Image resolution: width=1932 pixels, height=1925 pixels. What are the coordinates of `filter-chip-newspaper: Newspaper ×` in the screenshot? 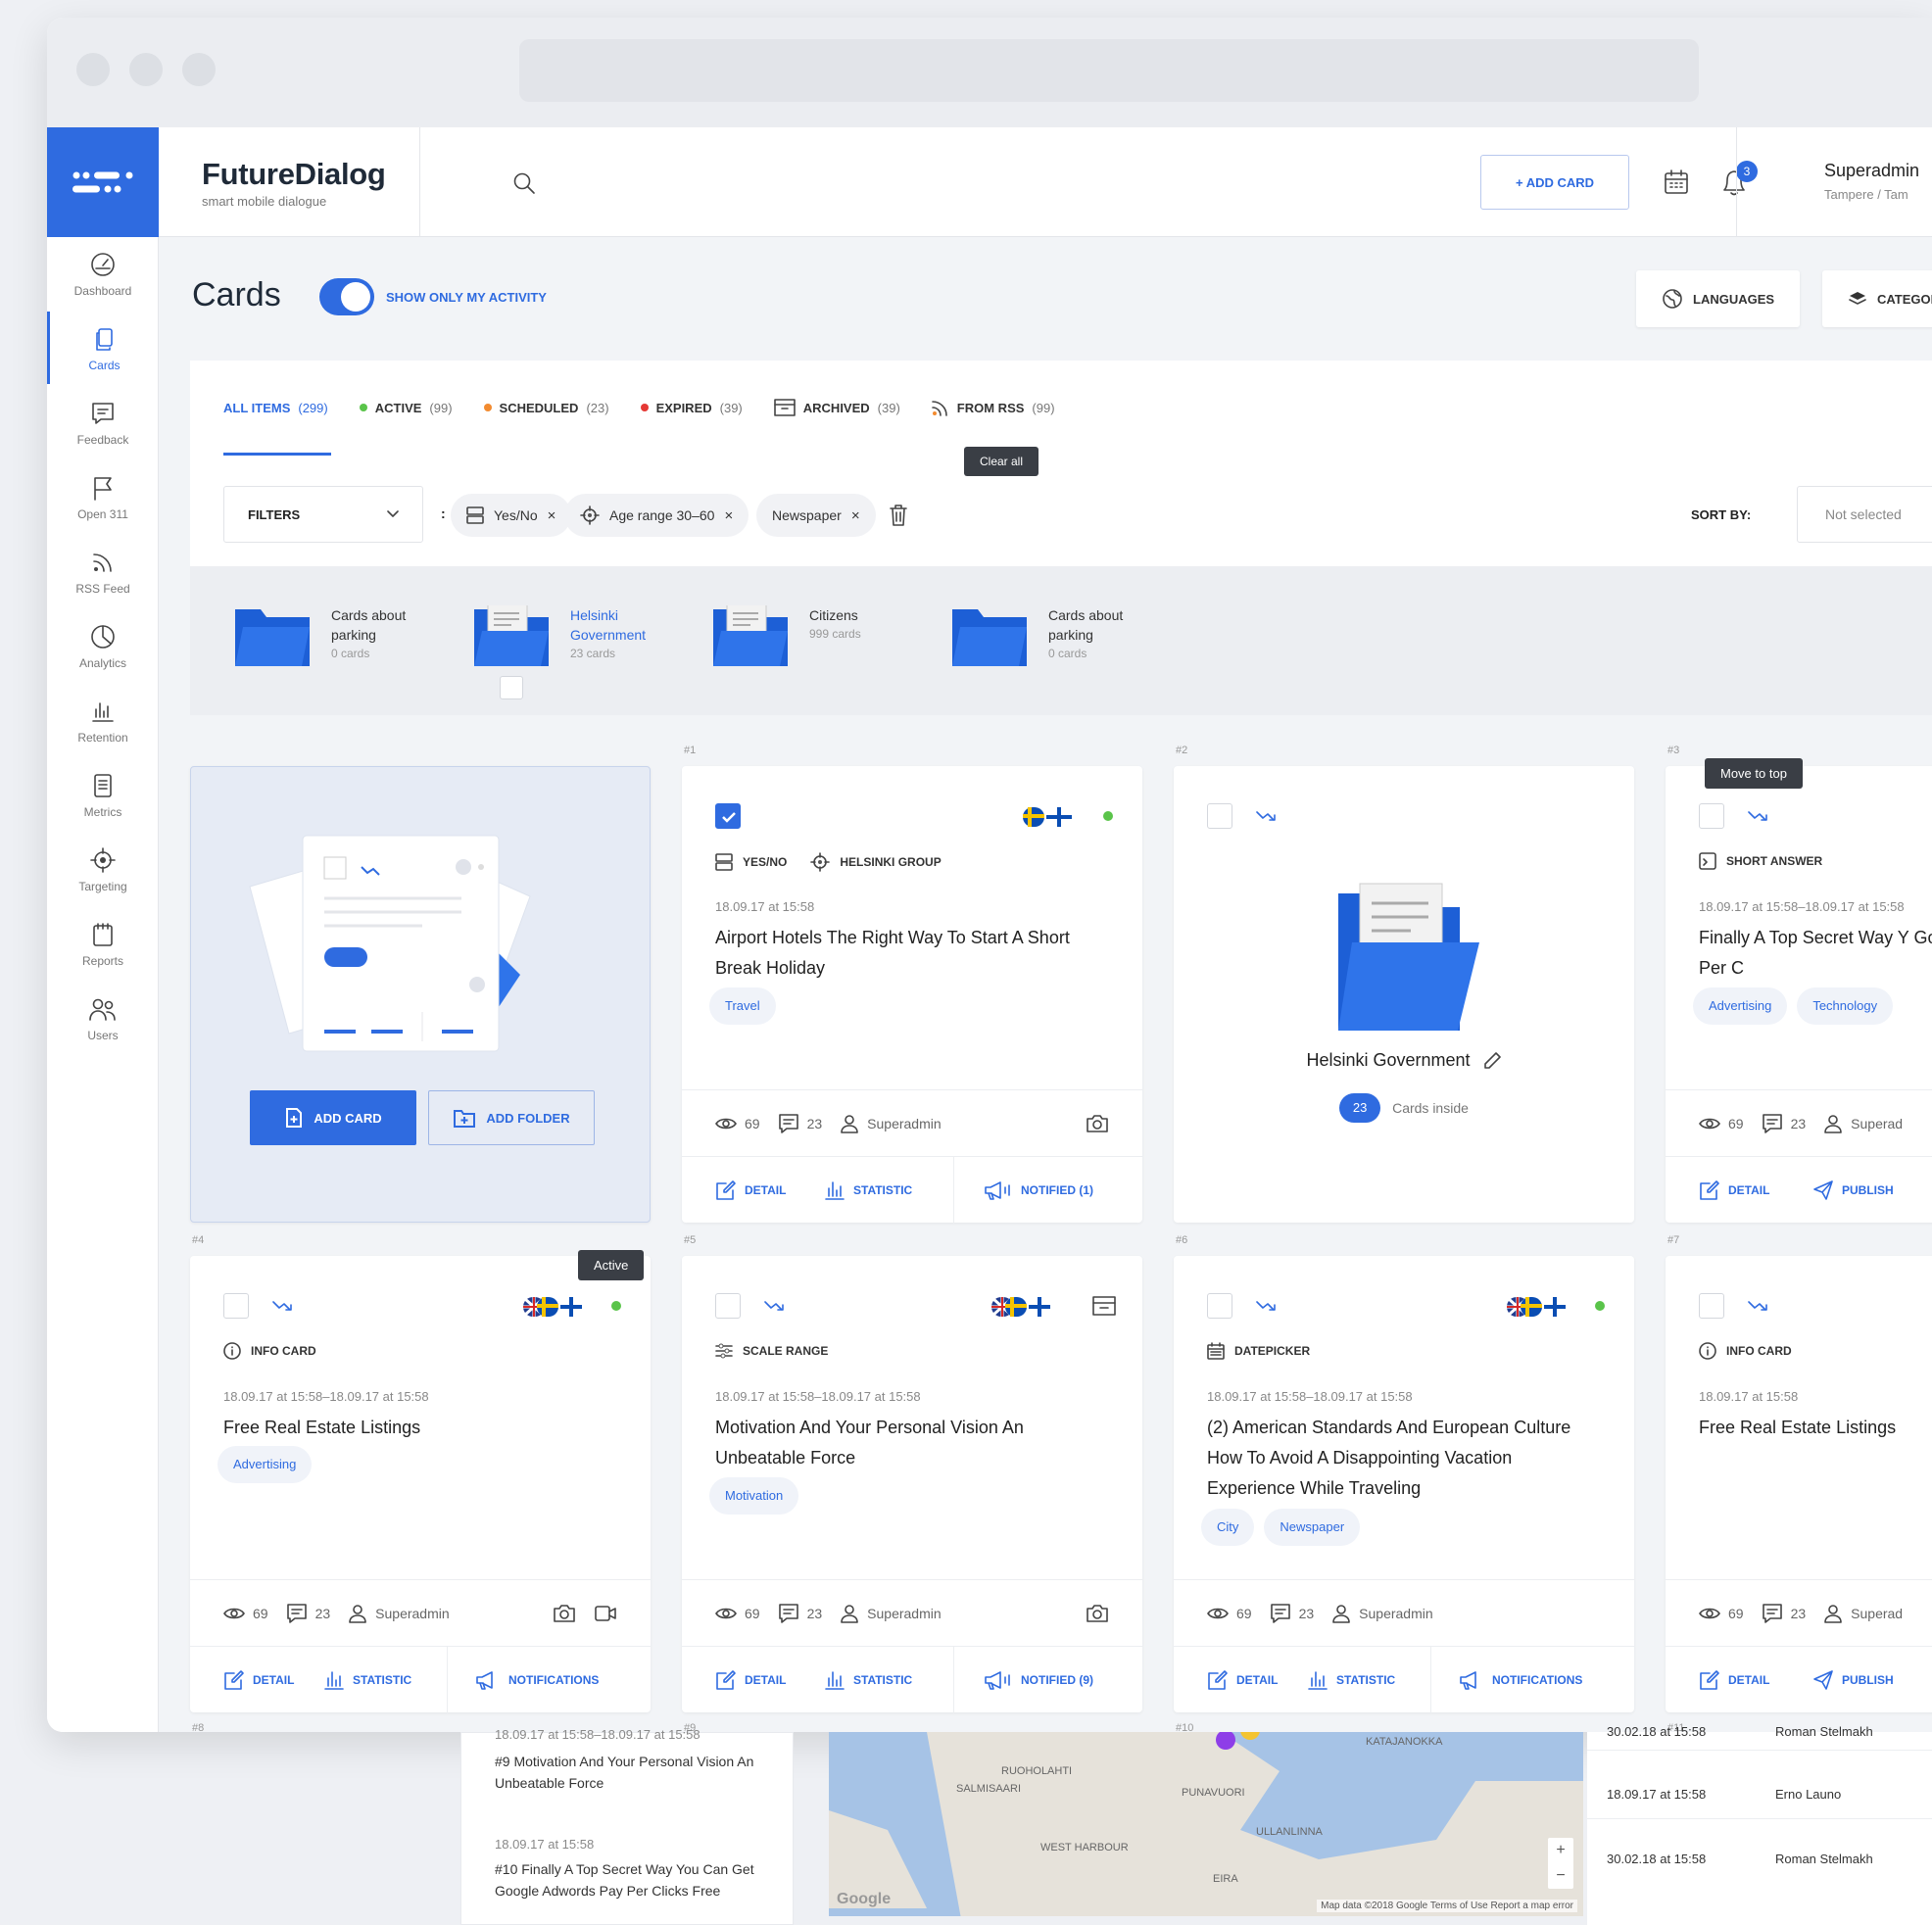 It's located at (816, 516).